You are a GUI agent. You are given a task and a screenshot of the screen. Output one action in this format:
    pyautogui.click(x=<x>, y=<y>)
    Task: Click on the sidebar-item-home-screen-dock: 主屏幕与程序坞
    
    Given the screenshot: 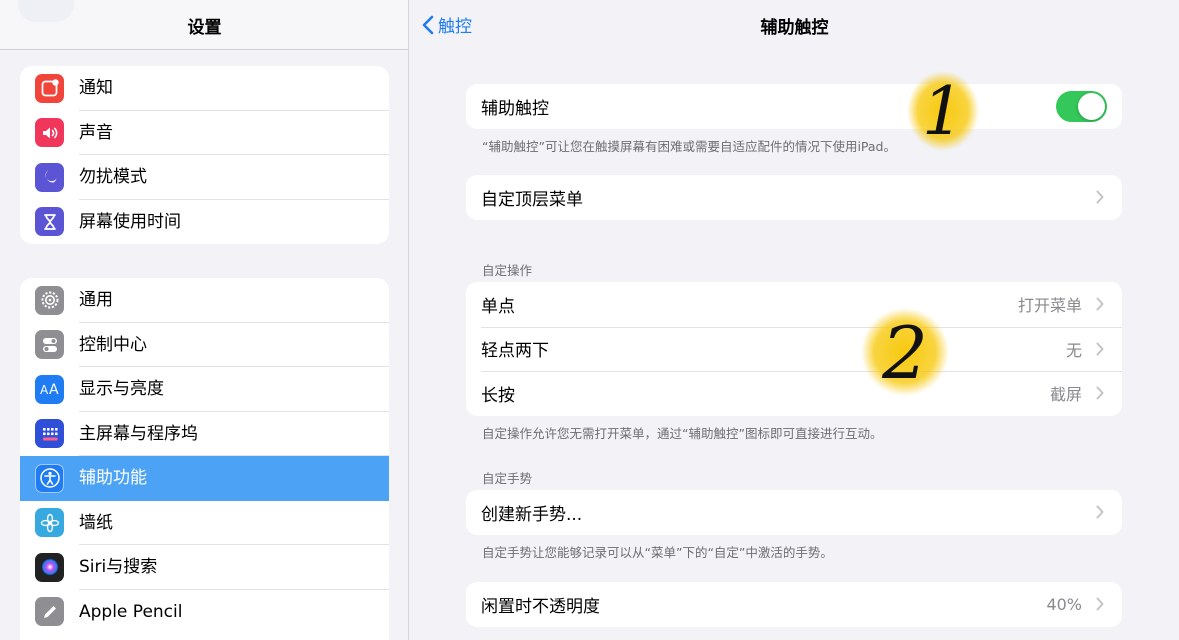 What is the action you would take?
    pyautogui.click(x=204, y=434)
    